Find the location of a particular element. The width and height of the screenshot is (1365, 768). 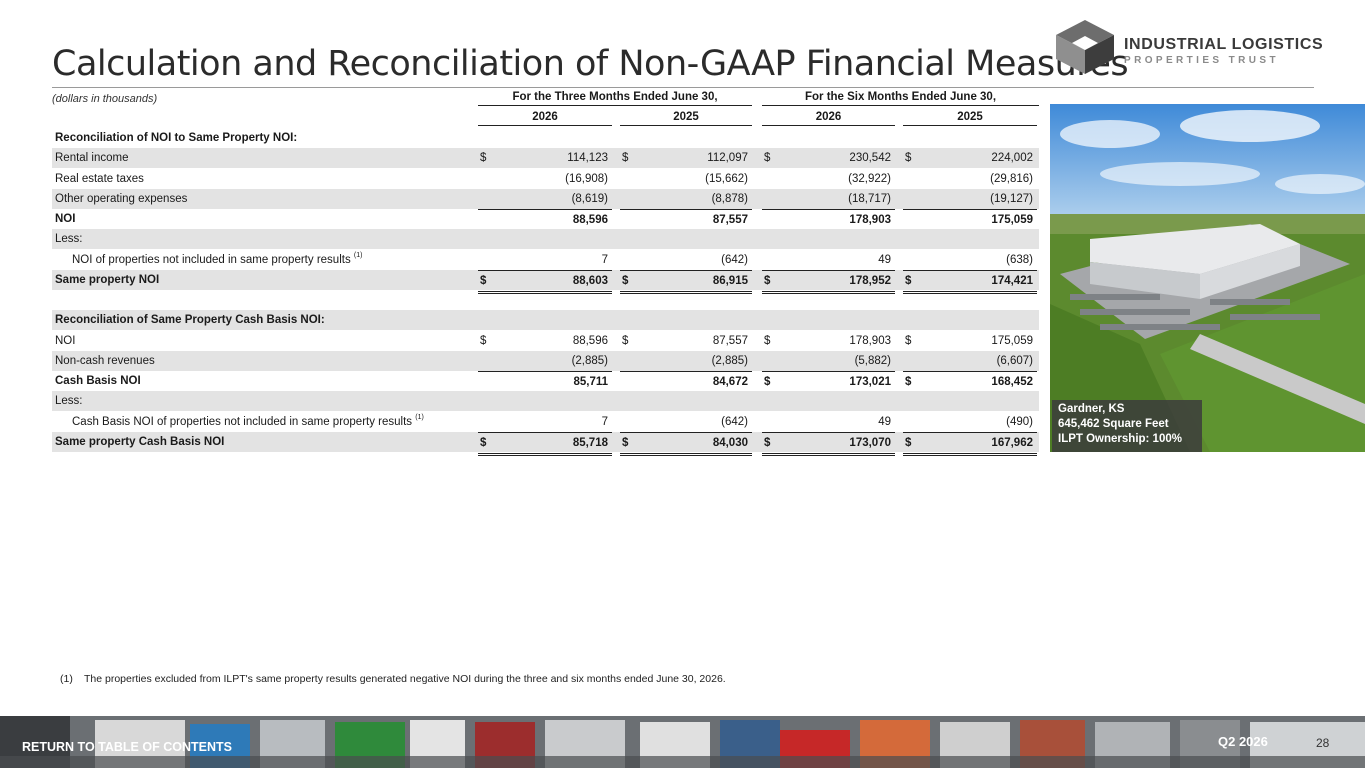

row-label-text: NOI is located at coordinates (65, 219).